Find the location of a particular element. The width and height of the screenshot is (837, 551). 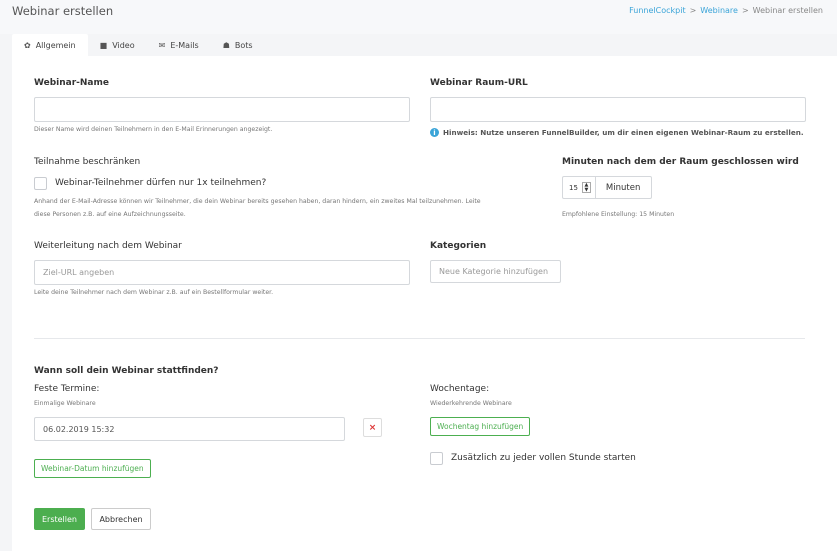

tab-bots: ☗ Bots is located at coordinates (238, 45).